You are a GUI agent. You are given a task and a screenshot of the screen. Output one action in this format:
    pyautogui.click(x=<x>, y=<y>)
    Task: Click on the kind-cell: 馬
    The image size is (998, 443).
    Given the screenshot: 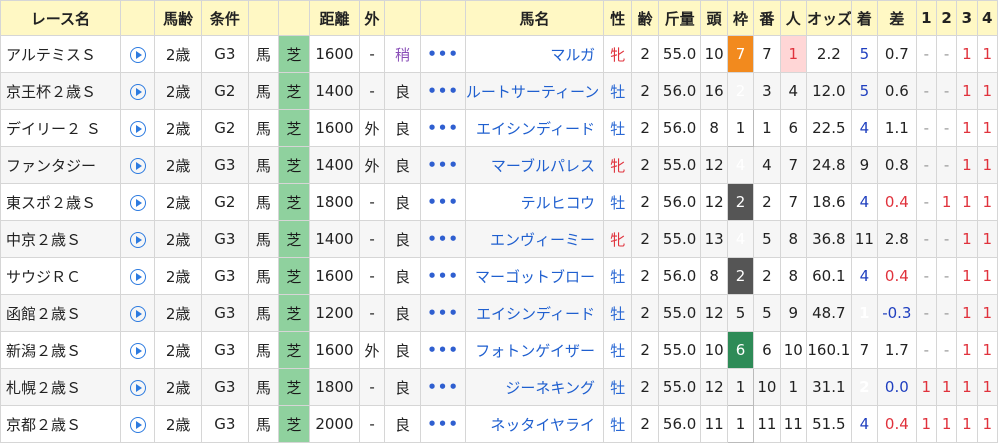 What is the action you would take?
    pyautogui.click(x=263, y=350)
    